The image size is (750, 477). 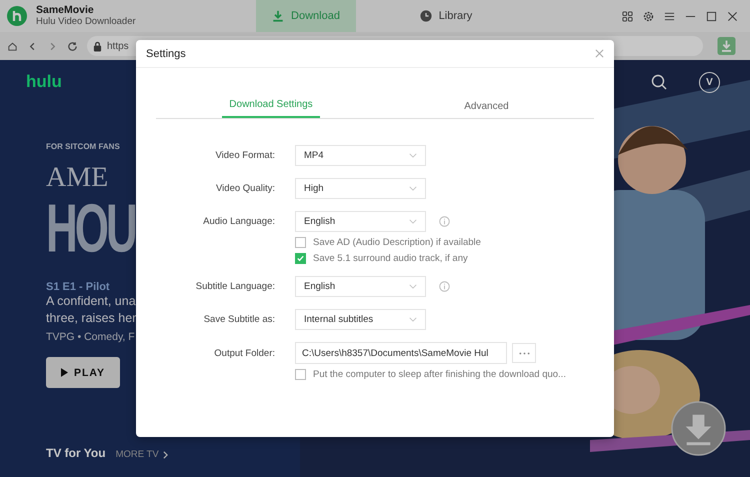 I want to click on episode-title: S1 E1 - Pilot, so click(x=78, y=287).